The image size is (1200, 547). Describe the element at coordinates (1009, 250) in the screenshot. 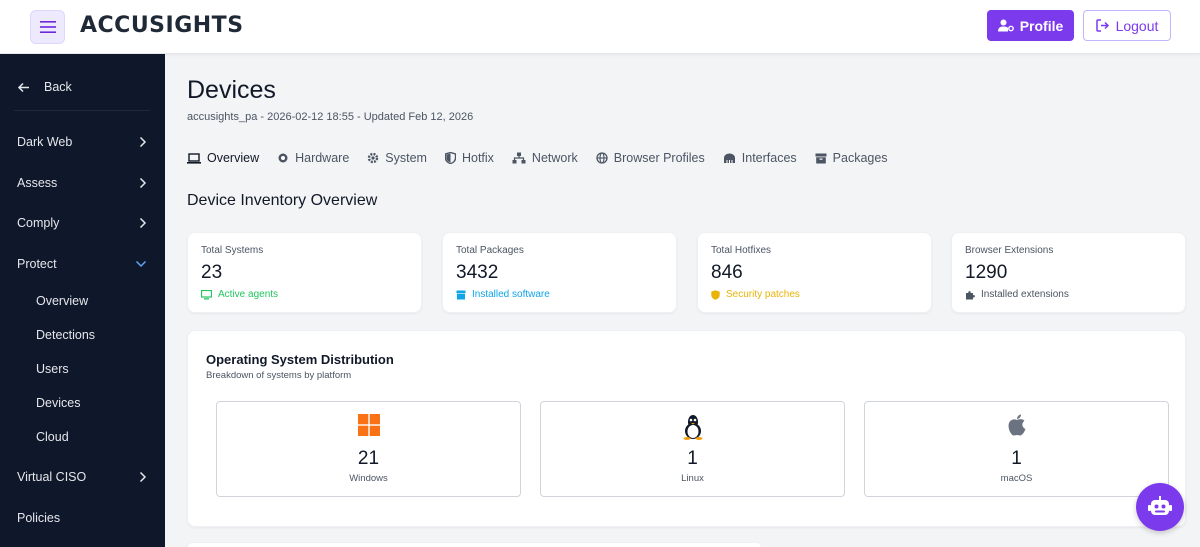

I see `stat-label: Browser Extensions` at that location.